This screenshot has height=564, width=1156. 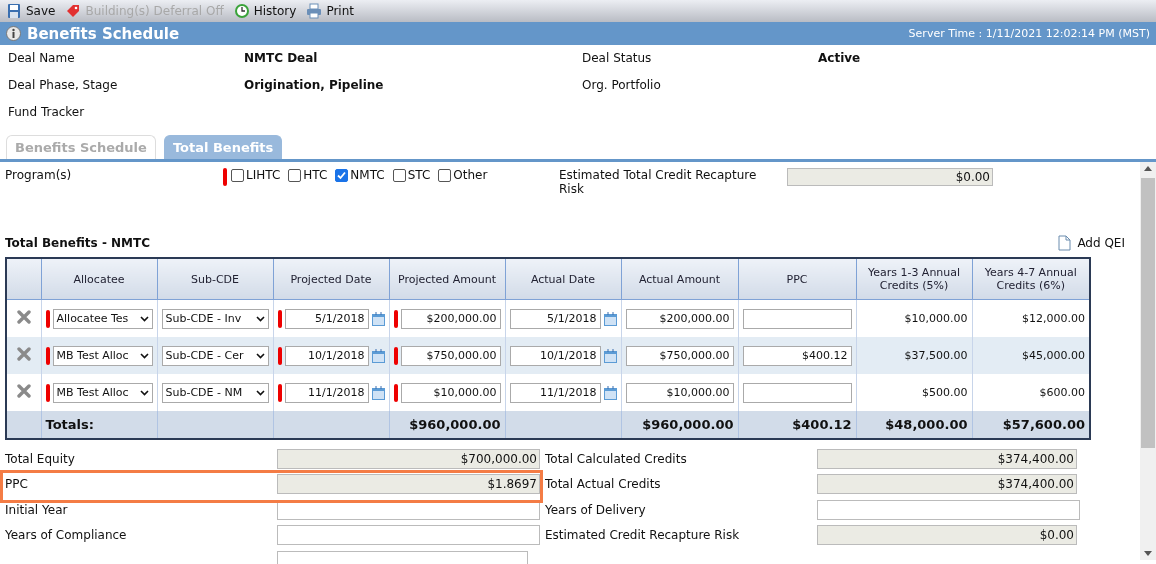 I want to click on print-icon, so click(x=314, y=11).